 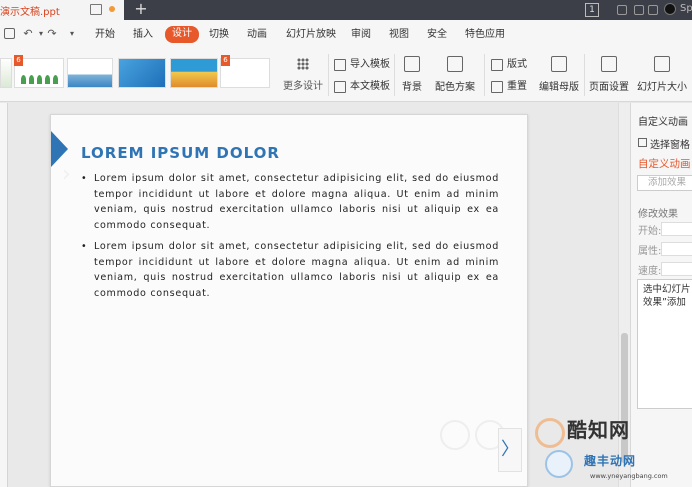 What do you see at coordinates (676, 249) in the screenshot?
I see `property-select` at bounding box center [676, 249].